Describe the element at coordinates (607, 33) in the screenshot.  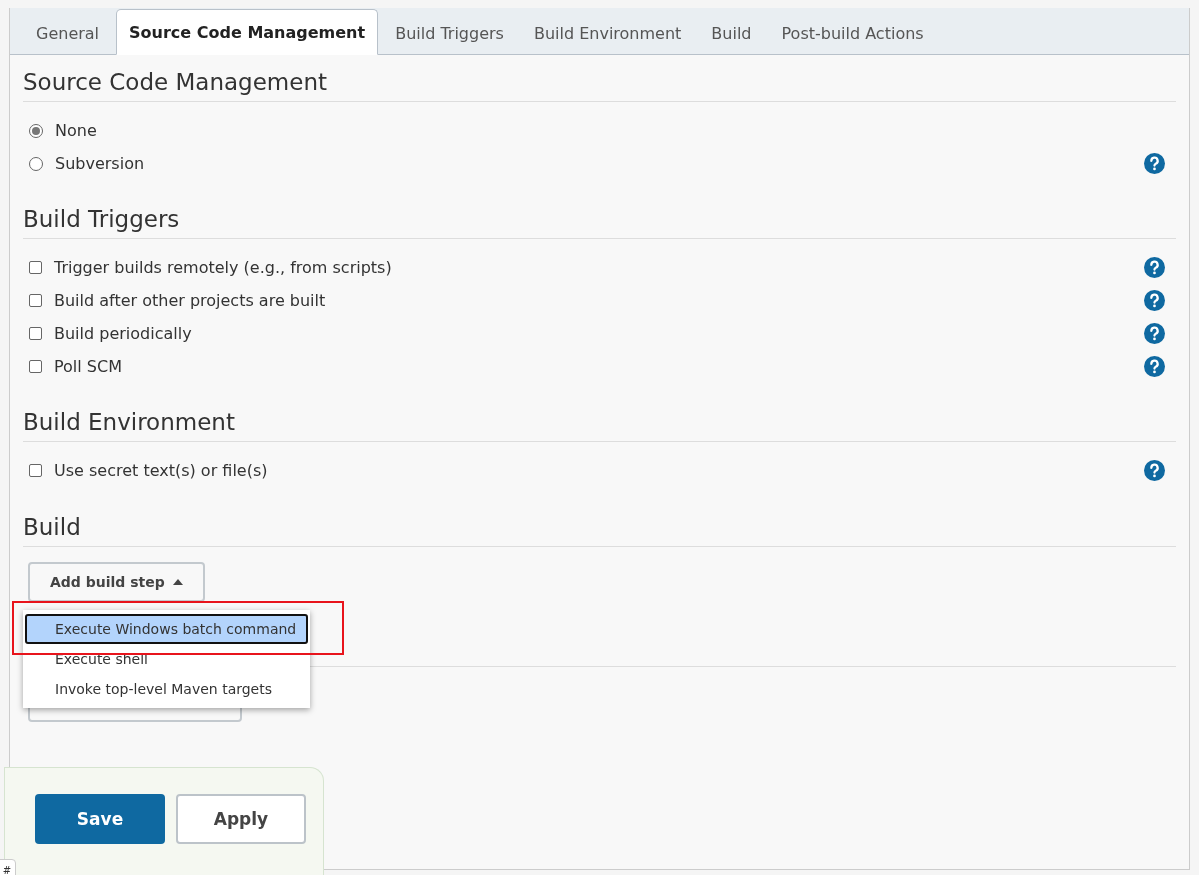
I see `tab: Build Environment` at that location.